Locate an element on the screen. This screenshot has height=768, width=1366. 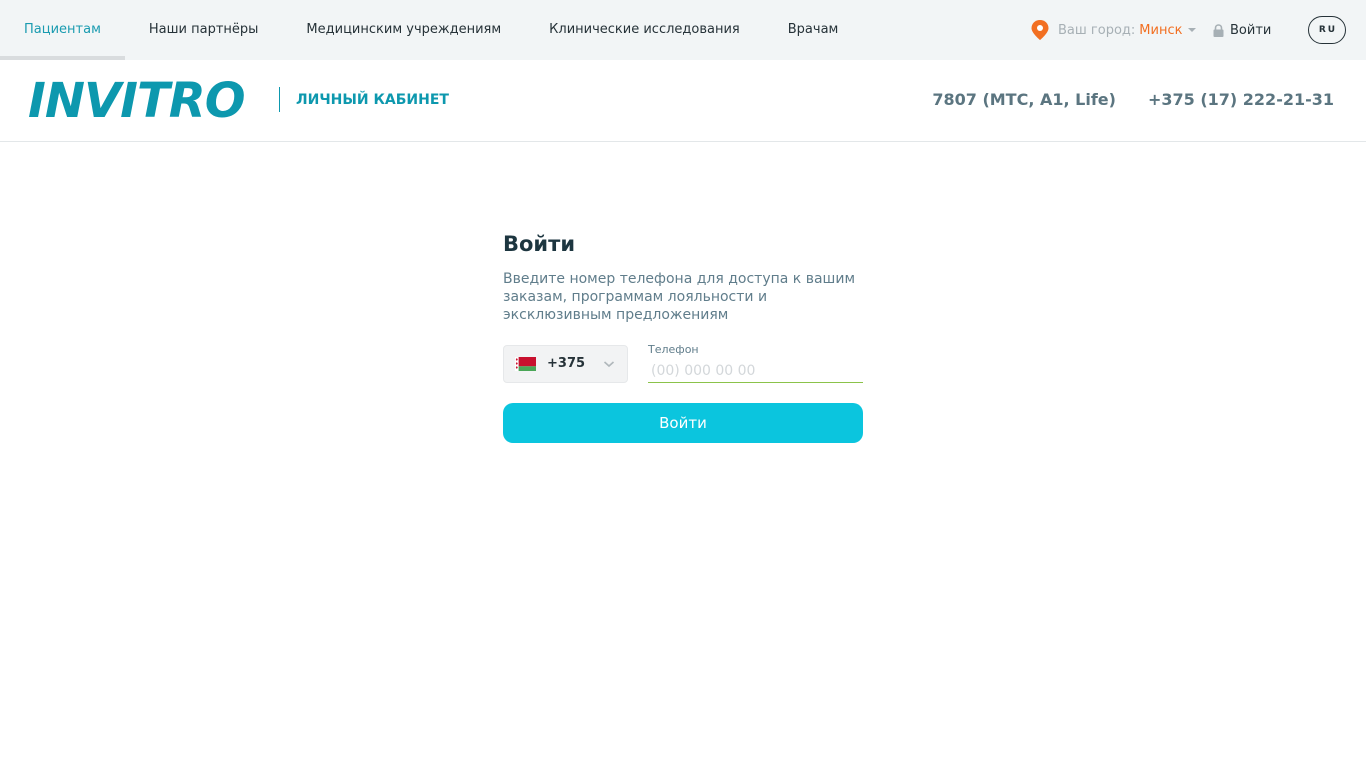
nav-item-patients: Пациентам is located at coordinates (62, 30).